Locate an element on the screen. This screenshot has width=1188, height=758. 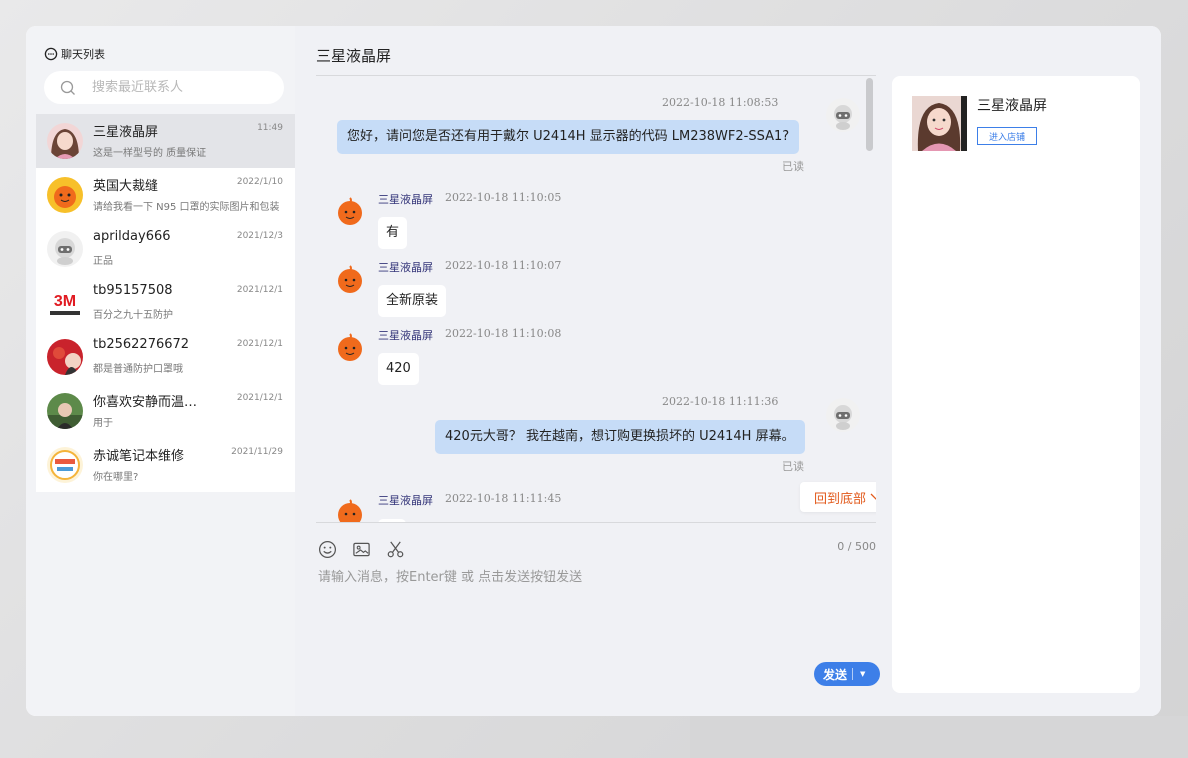
contact-name: tb2562276672 is located at coordinates (141, 344).